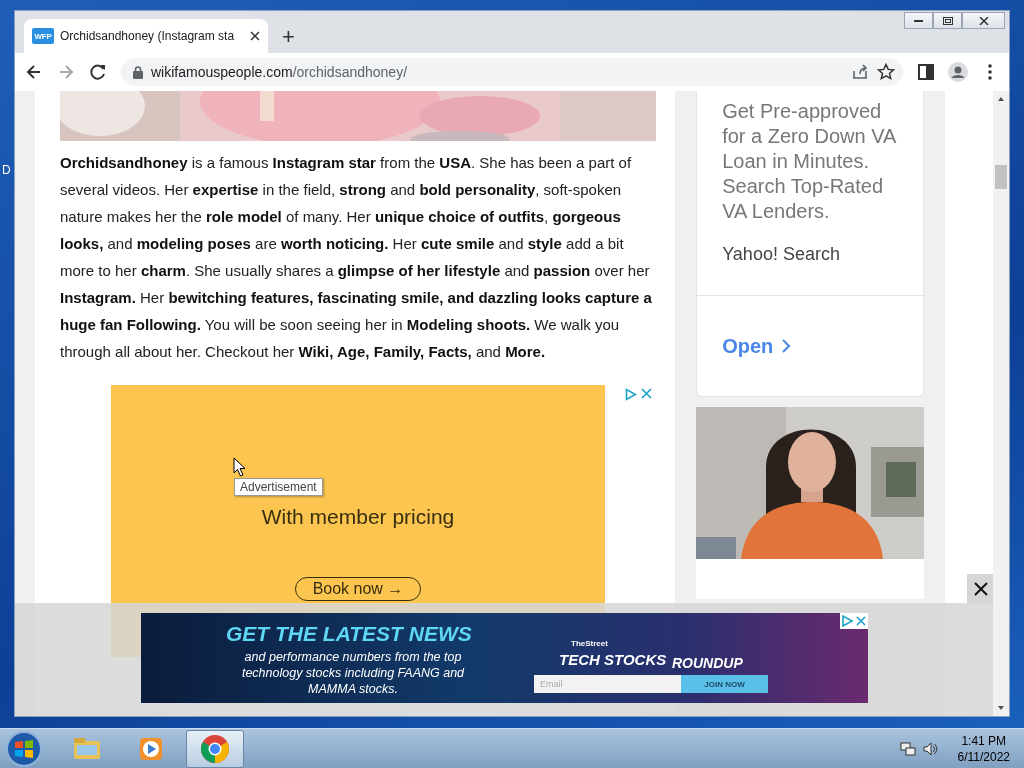  I want to click on banner-text: and performance numbers from the top technology stocks including FAANG and MAMMA stocks., so click(353, 673).